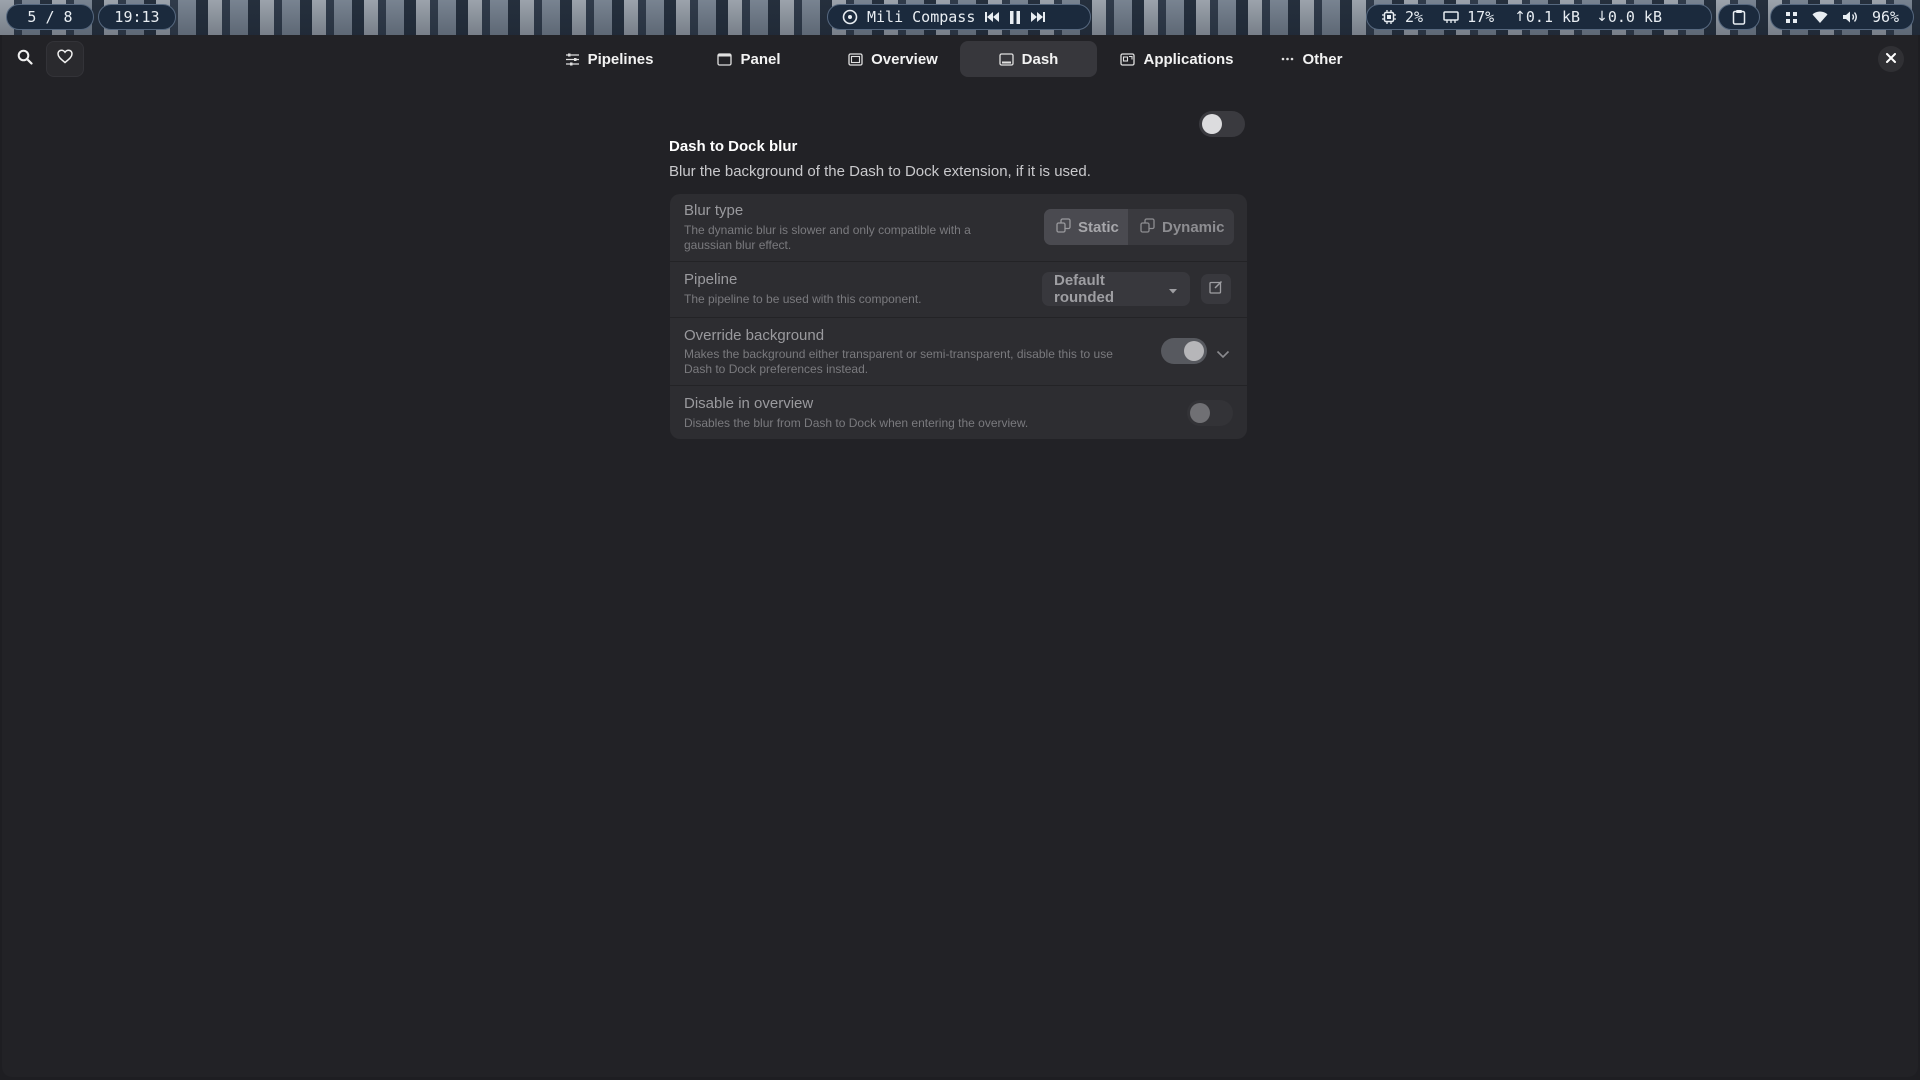 The height and width of the screenshot is (1080, 1920). Describe the element at coordinates (1520, 17) in the screenshot. I see `upload-icon: ↑` at that location.